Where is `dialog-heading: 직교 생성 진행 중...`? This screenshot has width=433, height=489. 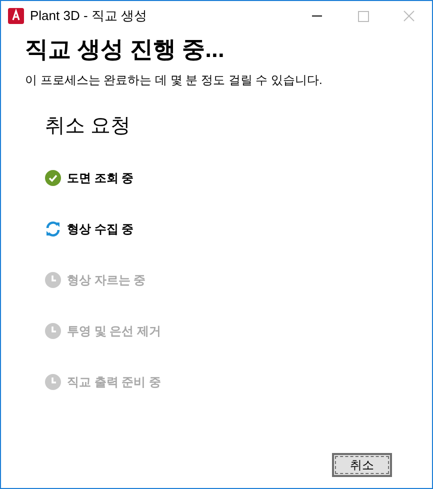 dialog-heading: 직교 생성 진행 중... is located at coordinates (125, 49).